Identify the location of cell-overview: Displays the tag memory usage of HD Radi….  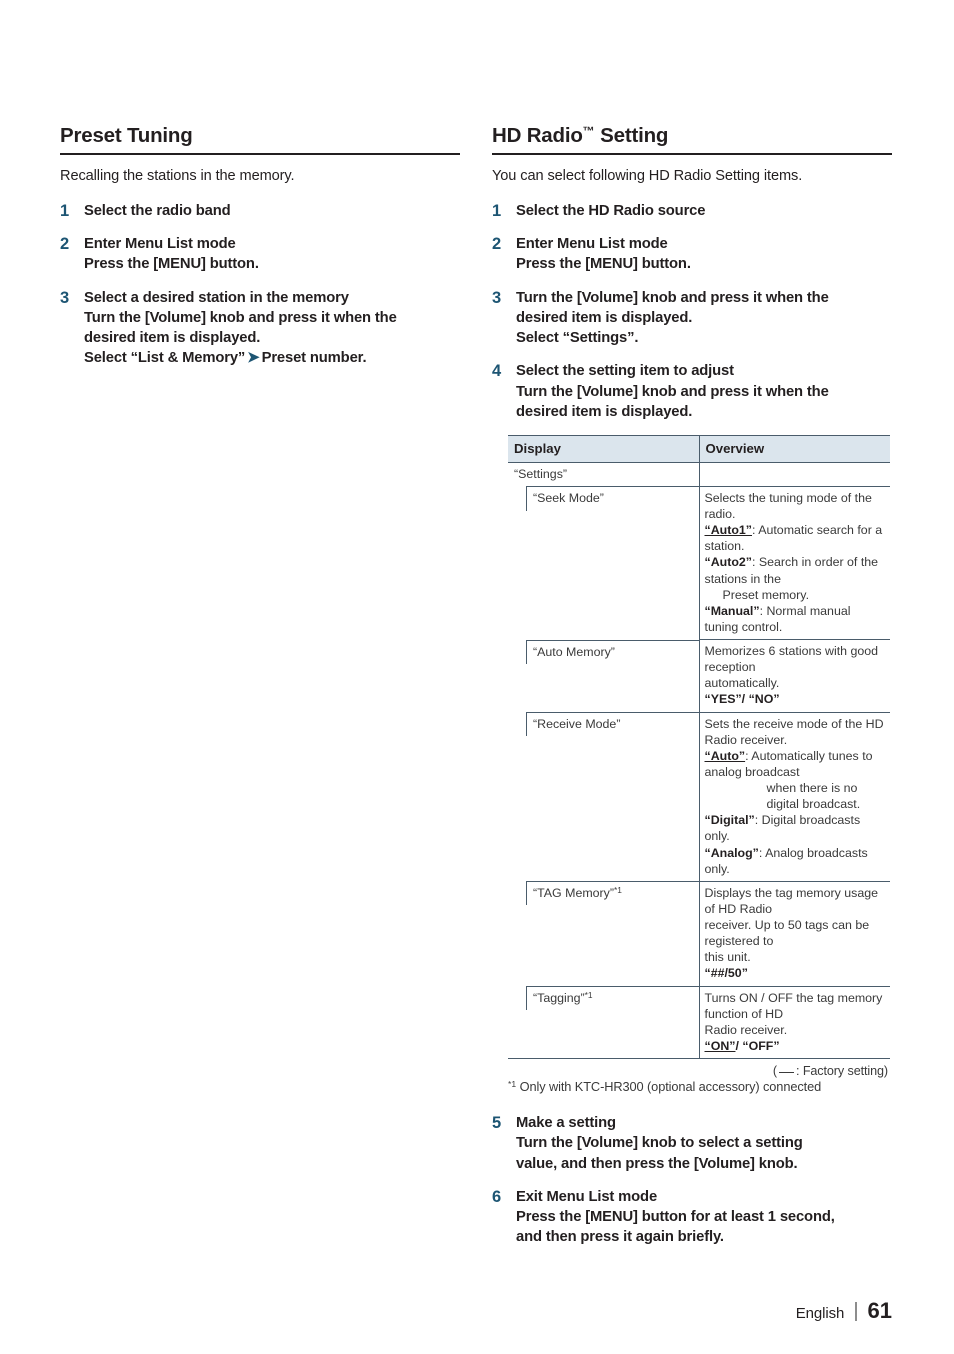
(794, 933).